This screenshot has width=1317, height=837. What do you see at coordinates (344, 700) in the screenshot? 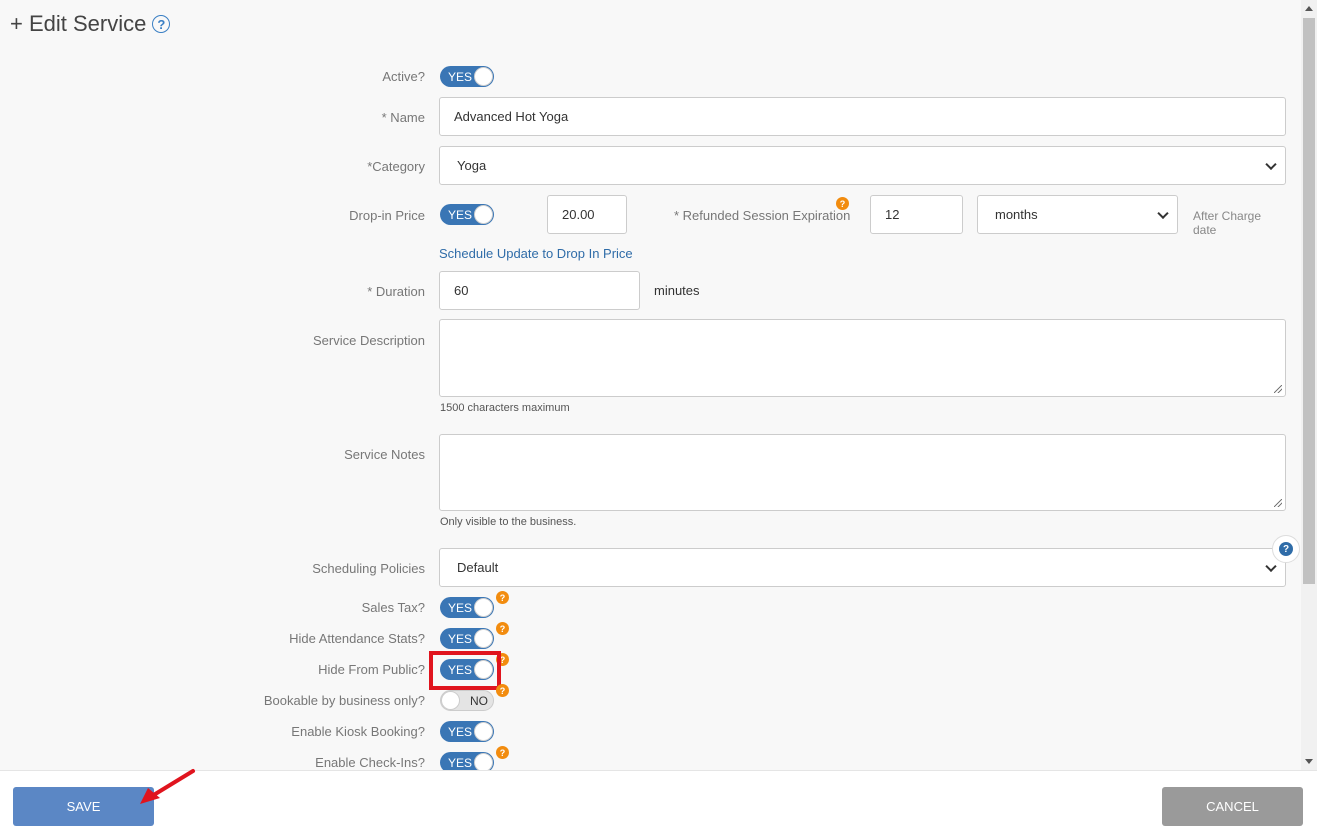
I see `bookable-business-label: Bookable by business only?` at bounding box center [344, 700].